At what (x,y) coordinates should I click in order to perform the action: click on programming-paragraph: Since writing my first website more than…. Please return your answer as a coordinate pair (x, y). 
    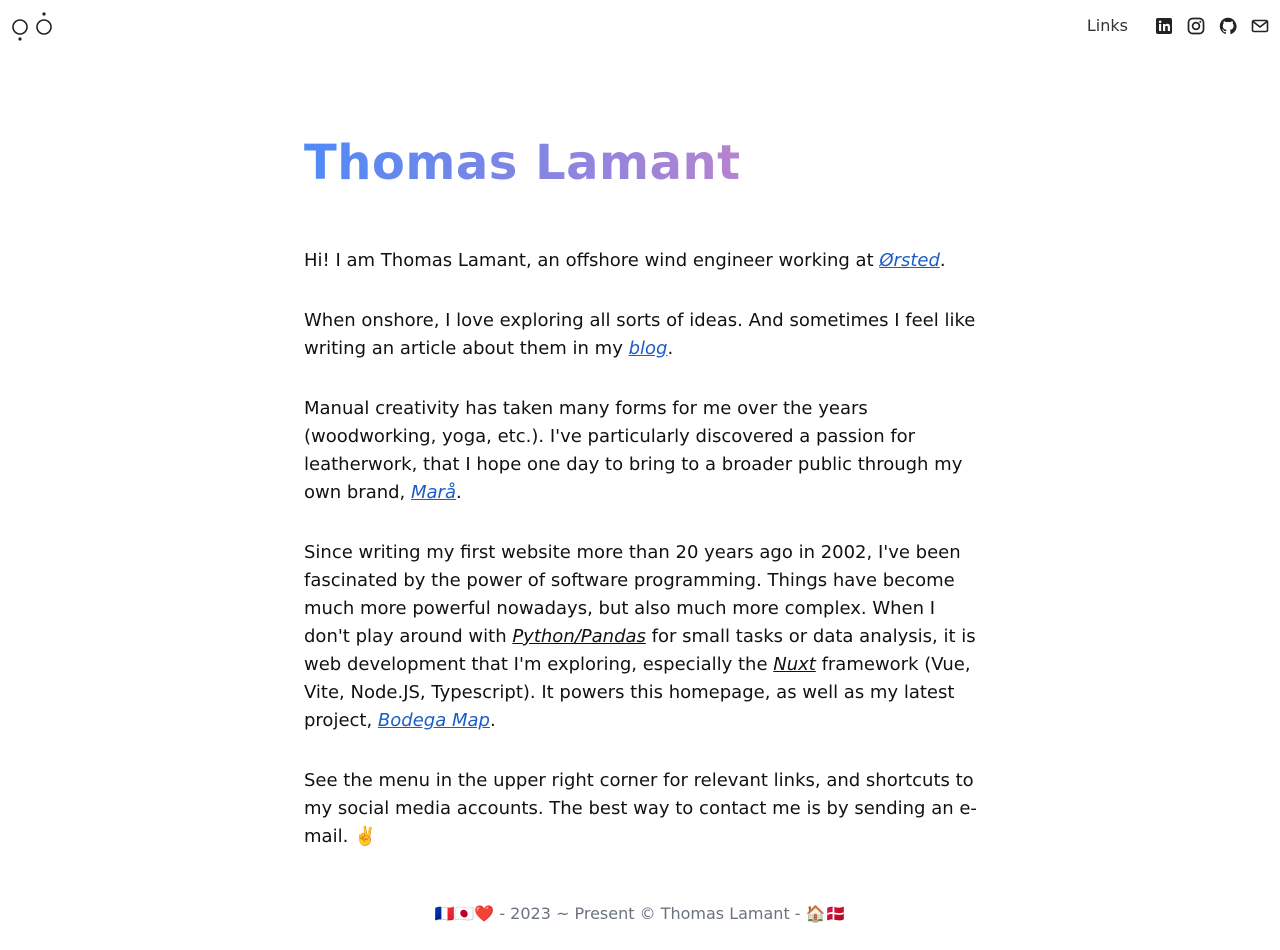
    Looking at the image, I should click on (644, 637).